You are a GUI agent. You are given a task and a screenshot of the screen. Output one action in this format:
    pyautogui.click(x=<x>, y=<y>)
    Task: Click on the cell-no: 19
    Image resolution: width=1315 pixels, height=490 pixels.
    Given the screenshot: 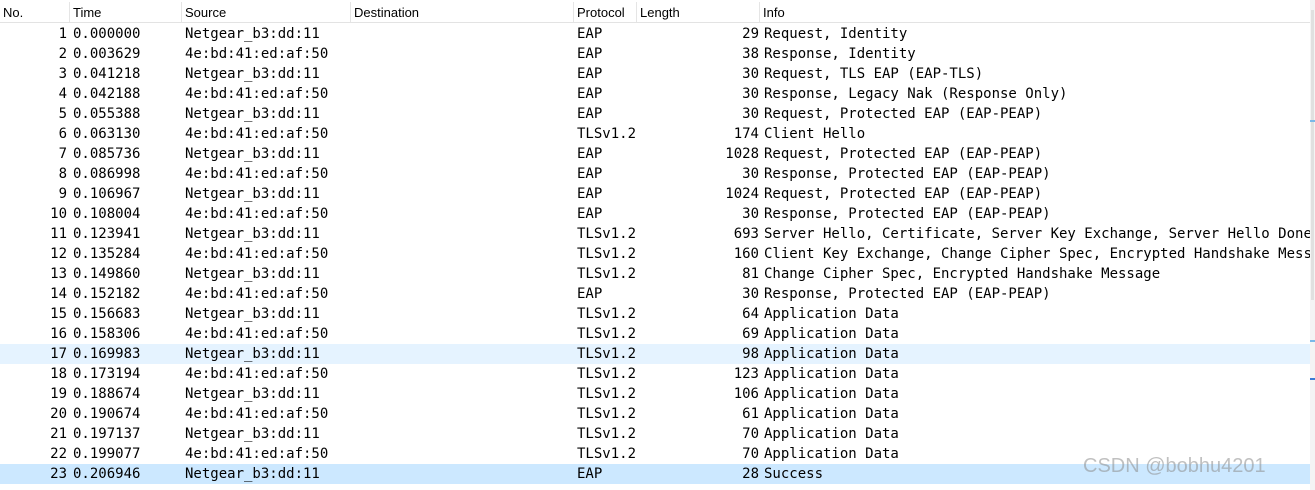 What is the action you would take?
    pyautogui.click(x=58, y=394)
    